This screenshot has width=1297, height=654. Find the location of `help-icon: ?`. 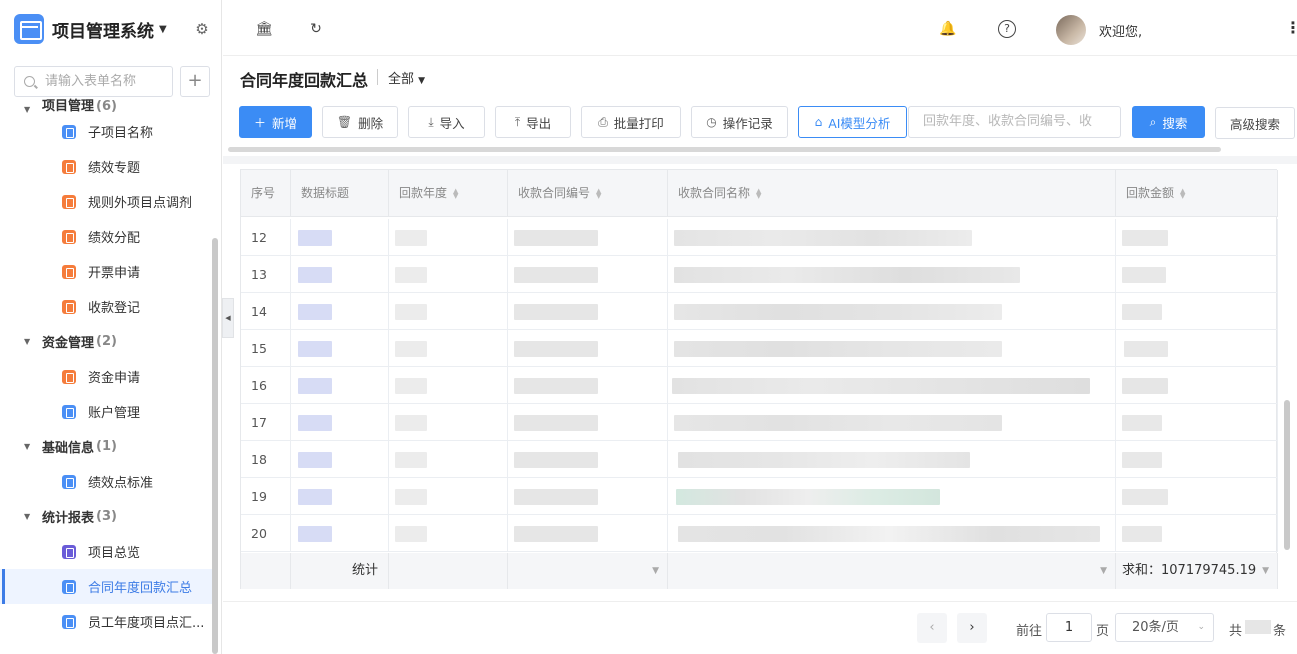

help-icon: ? is located at coordinates (1007, 29).